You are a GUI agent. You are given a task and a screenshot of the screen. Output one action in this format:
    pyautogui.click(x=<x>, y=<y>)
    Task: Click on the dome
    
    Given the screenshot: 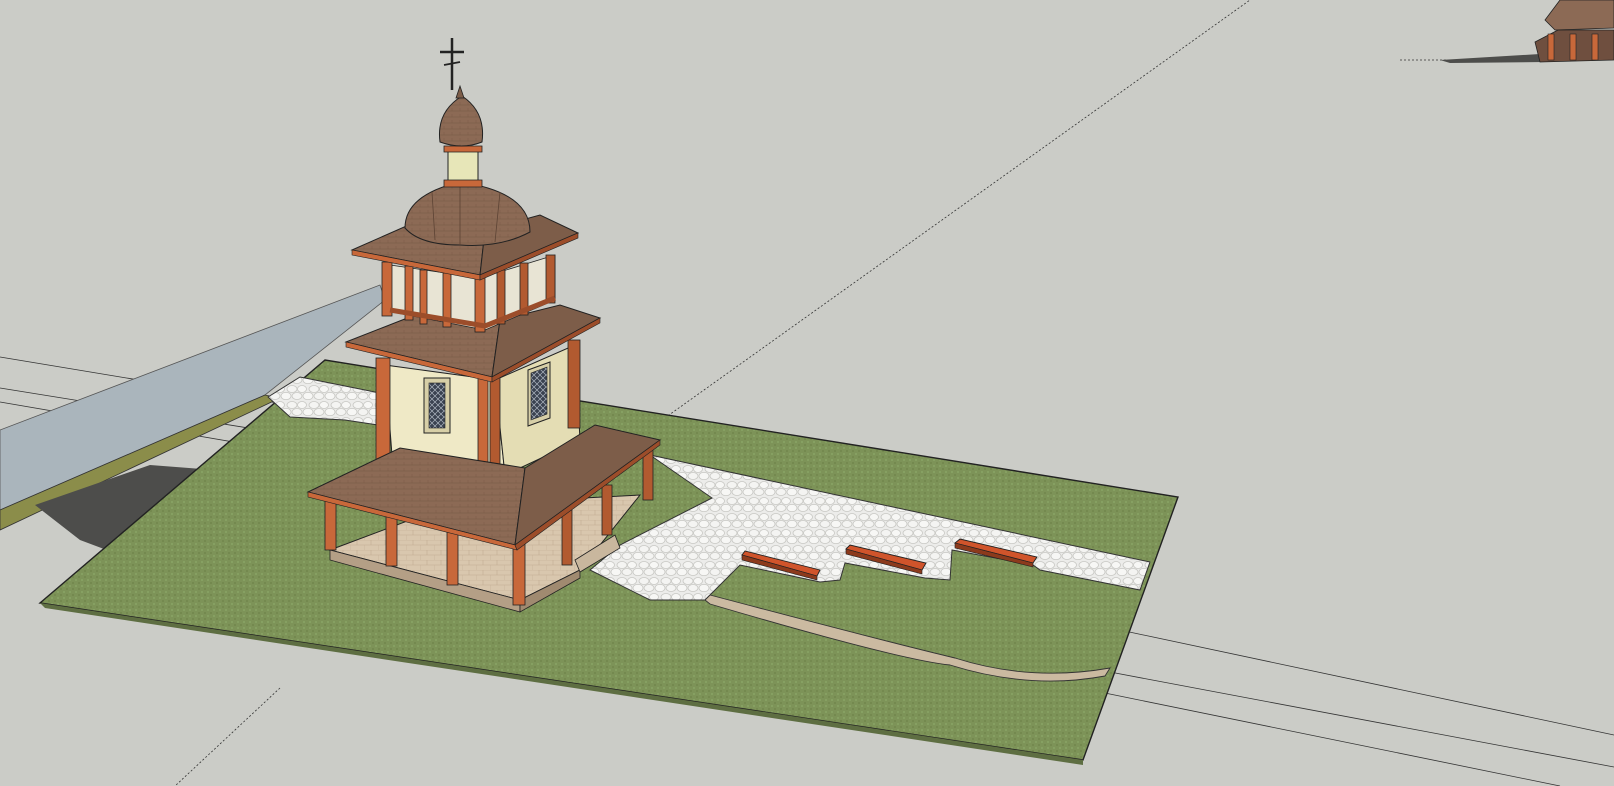 What is the action you would take?
    pyautogui.click(x=467, y=213)
    